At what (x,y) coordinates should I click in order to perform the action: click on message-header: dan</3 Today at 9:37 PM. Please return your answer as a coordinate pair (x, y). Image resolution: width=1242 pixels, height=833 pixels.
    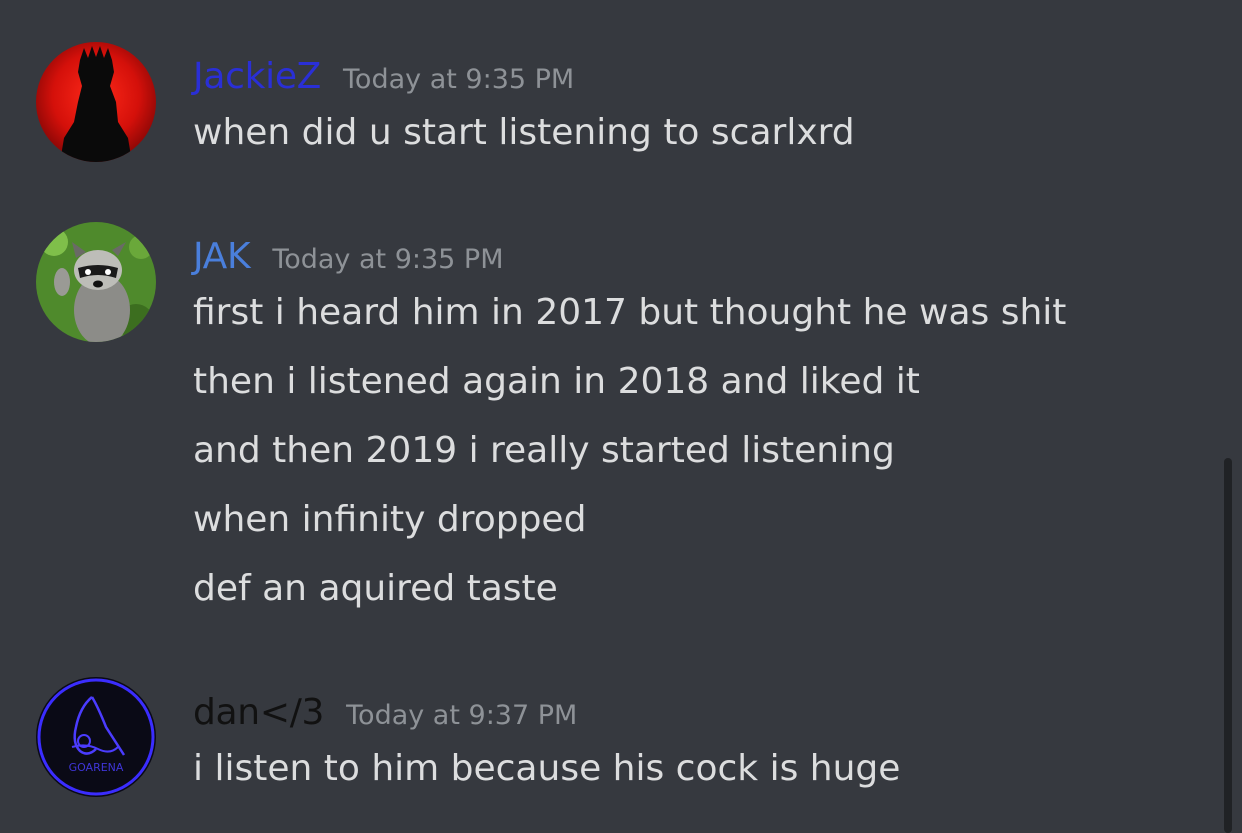
    Looking at the image, I should click on (385, 712).